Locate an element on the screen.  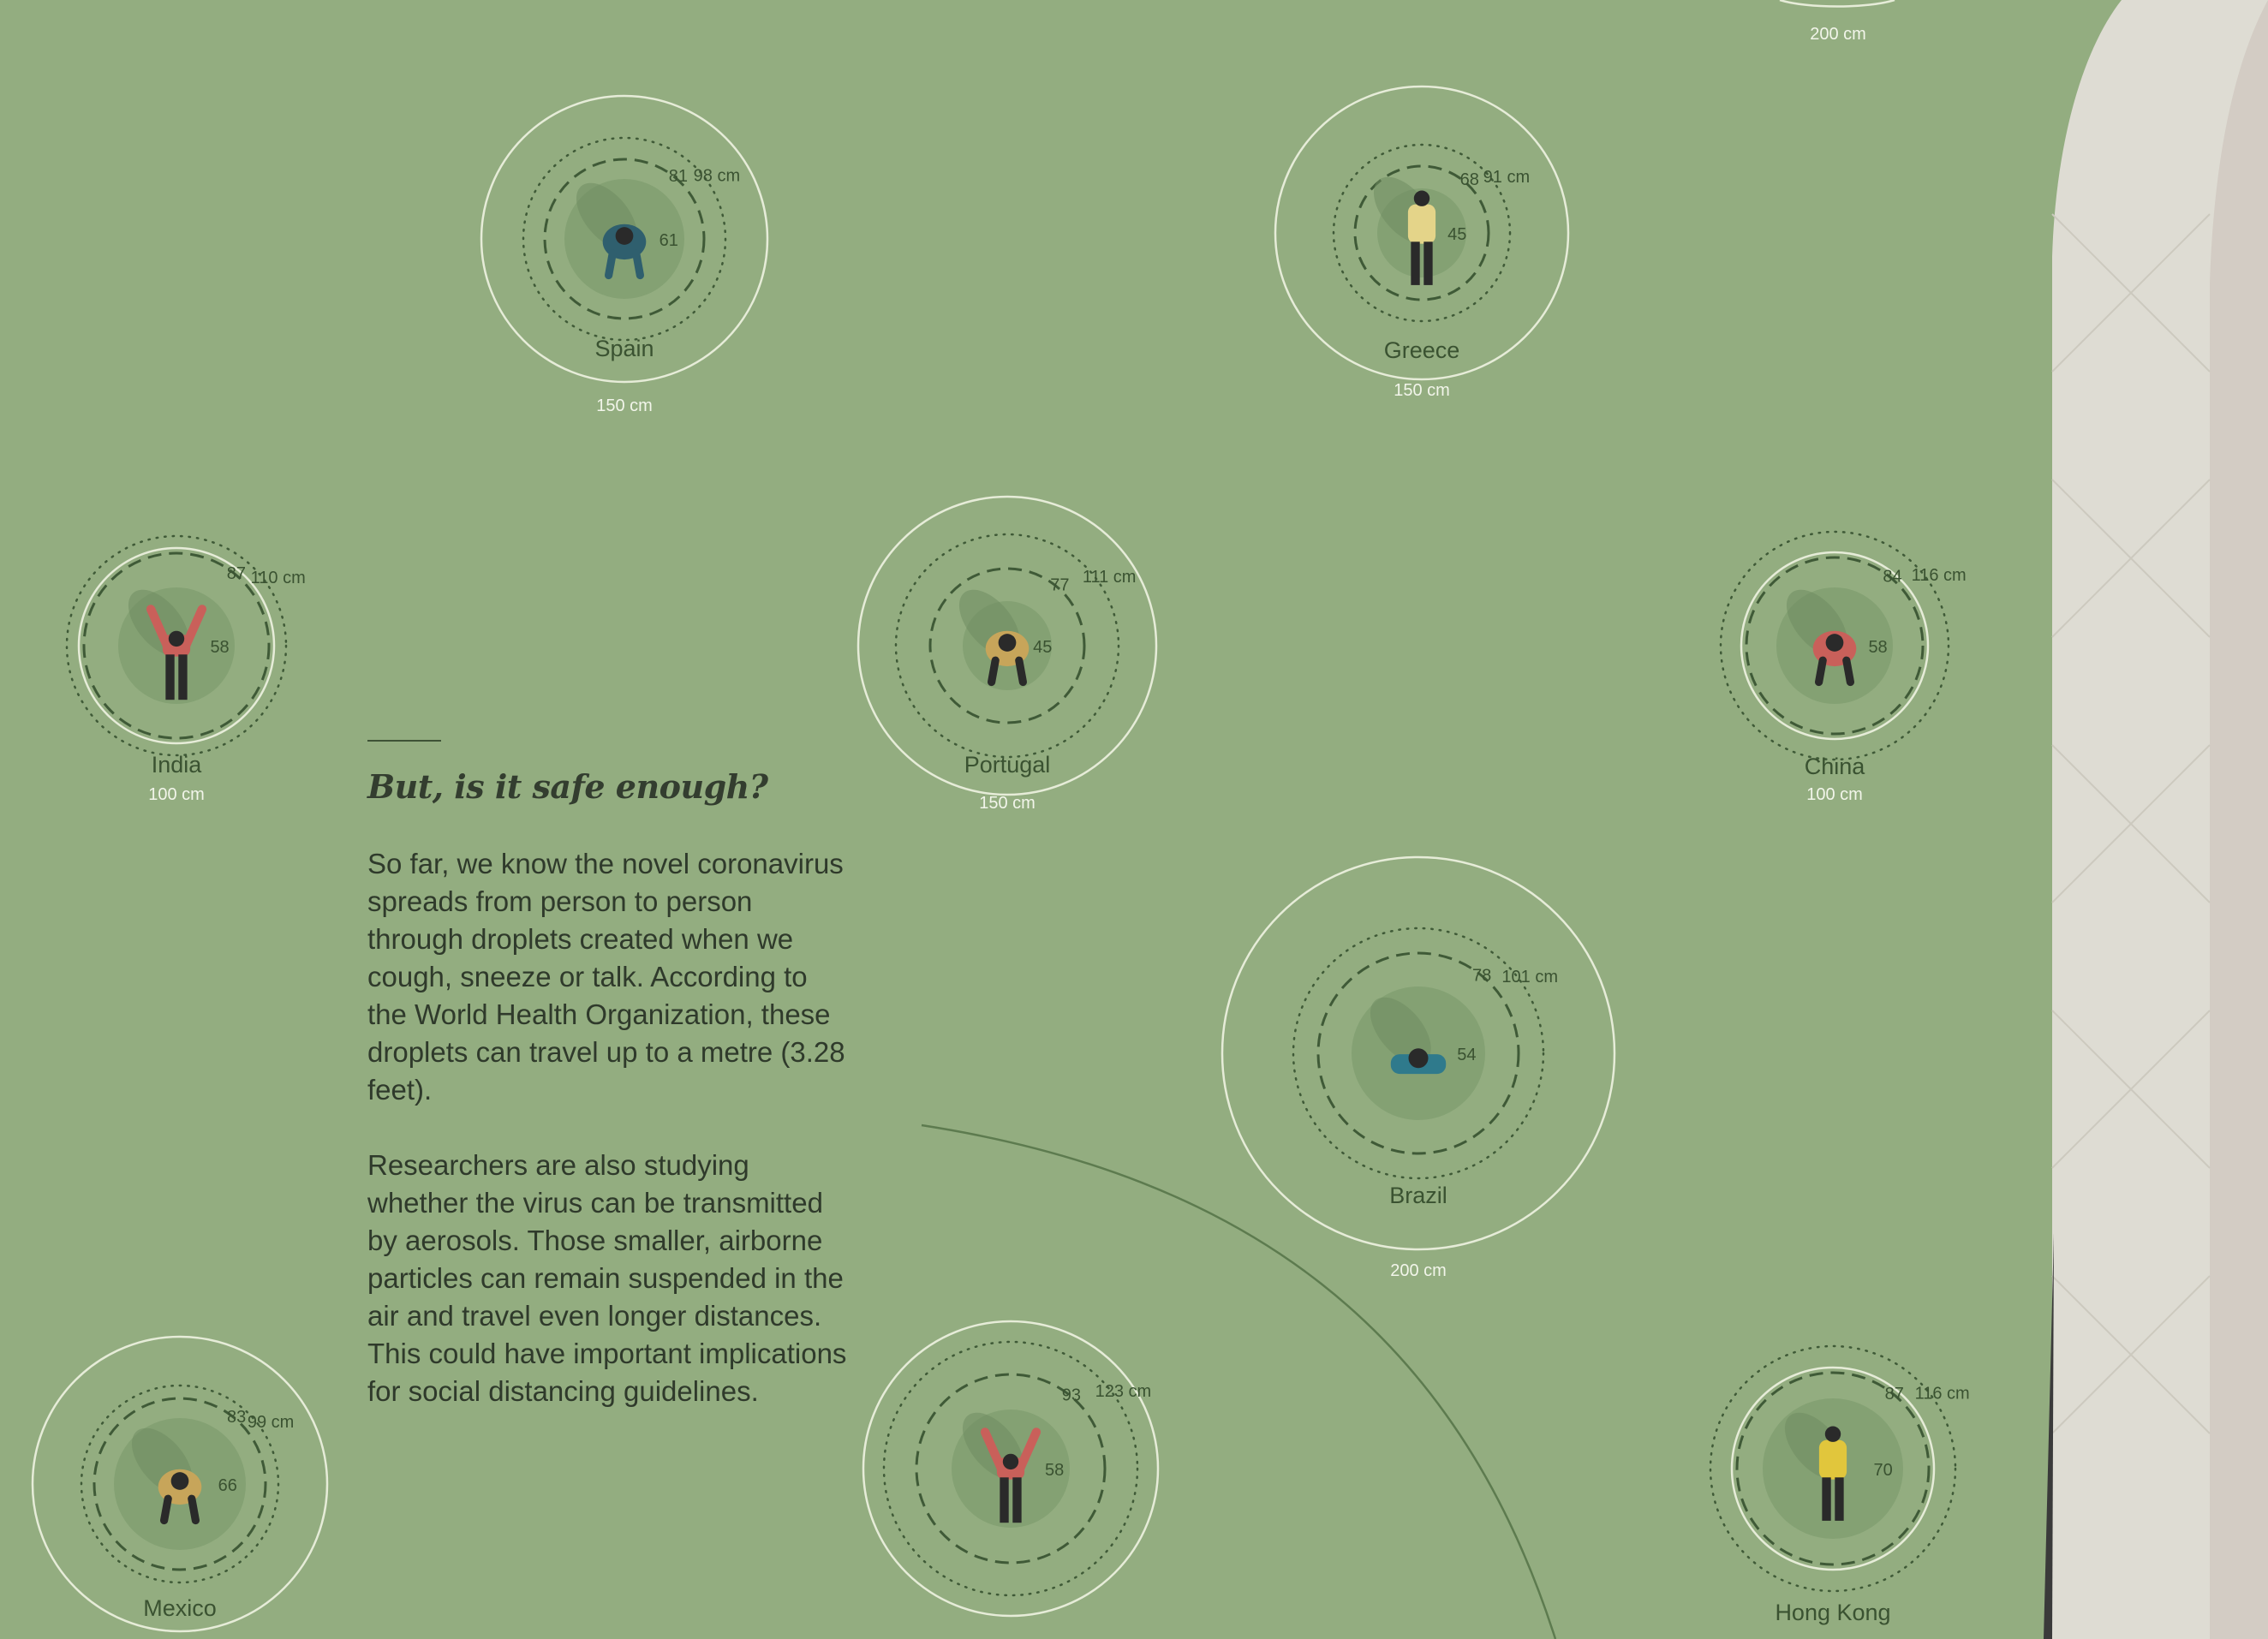
mid-reach-label: 78 is located at coordinates (1482, 976).